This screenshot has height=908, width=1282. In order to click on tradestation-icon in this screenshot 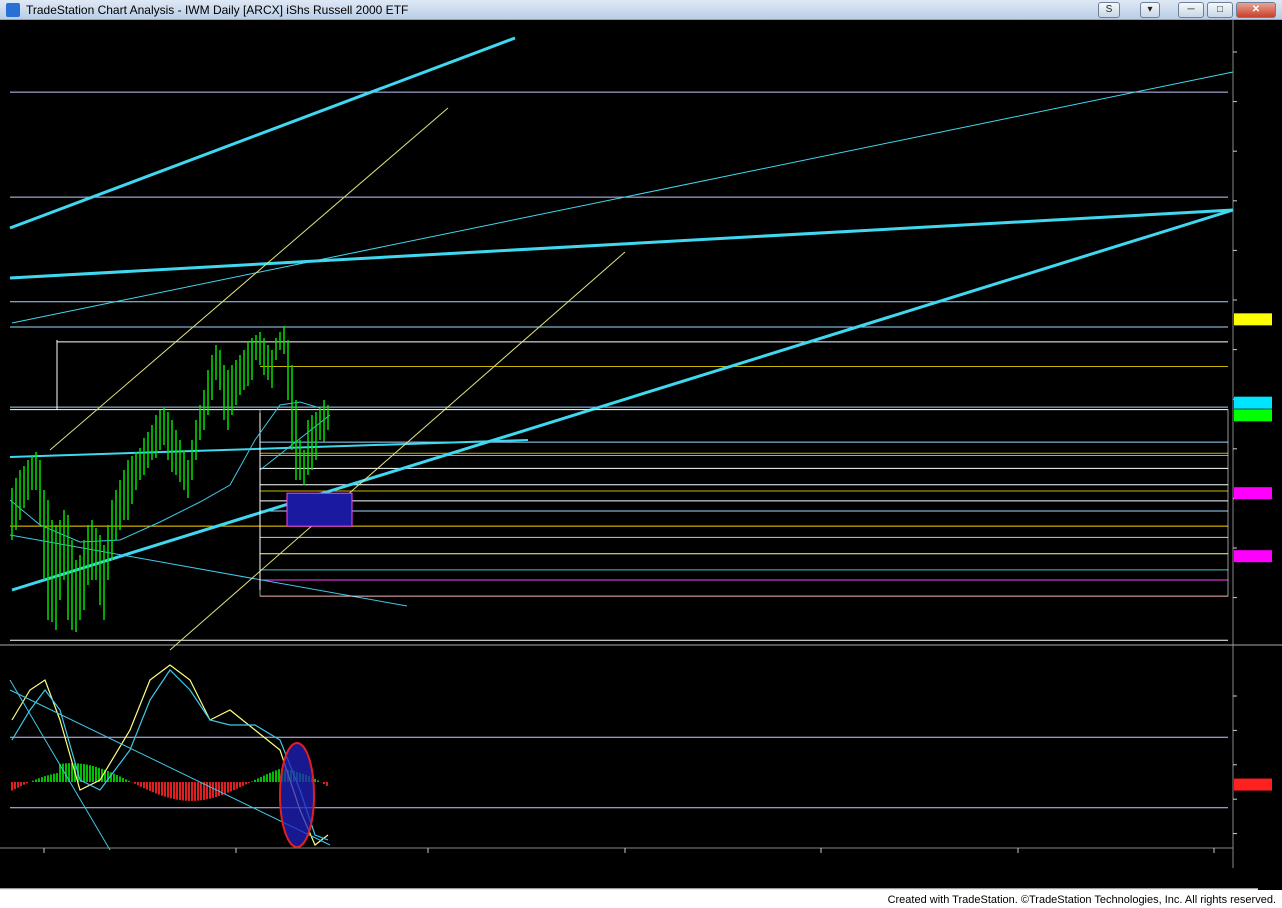, I will do `click(13, 10)`.